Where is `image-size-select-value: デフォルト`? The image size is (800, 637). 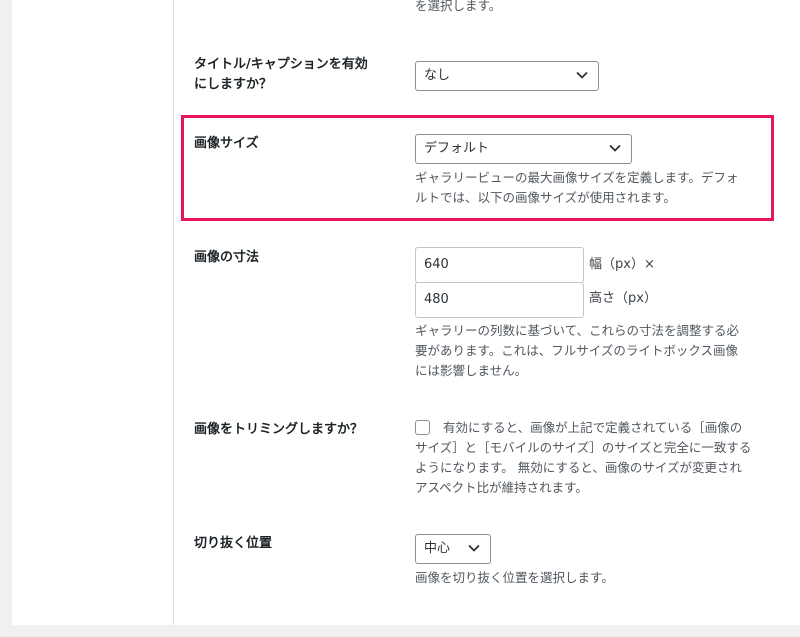
image-size-select-value: デフォルト is located at coordinates (457, 148).